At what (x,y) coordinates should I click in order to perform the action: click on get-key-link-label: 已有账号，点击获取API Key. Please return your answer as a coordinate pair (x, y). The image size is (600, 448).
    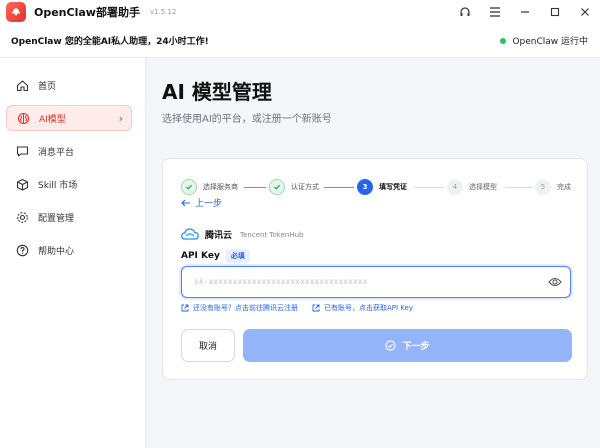
    Looking at the image, I should click on (368, 308).